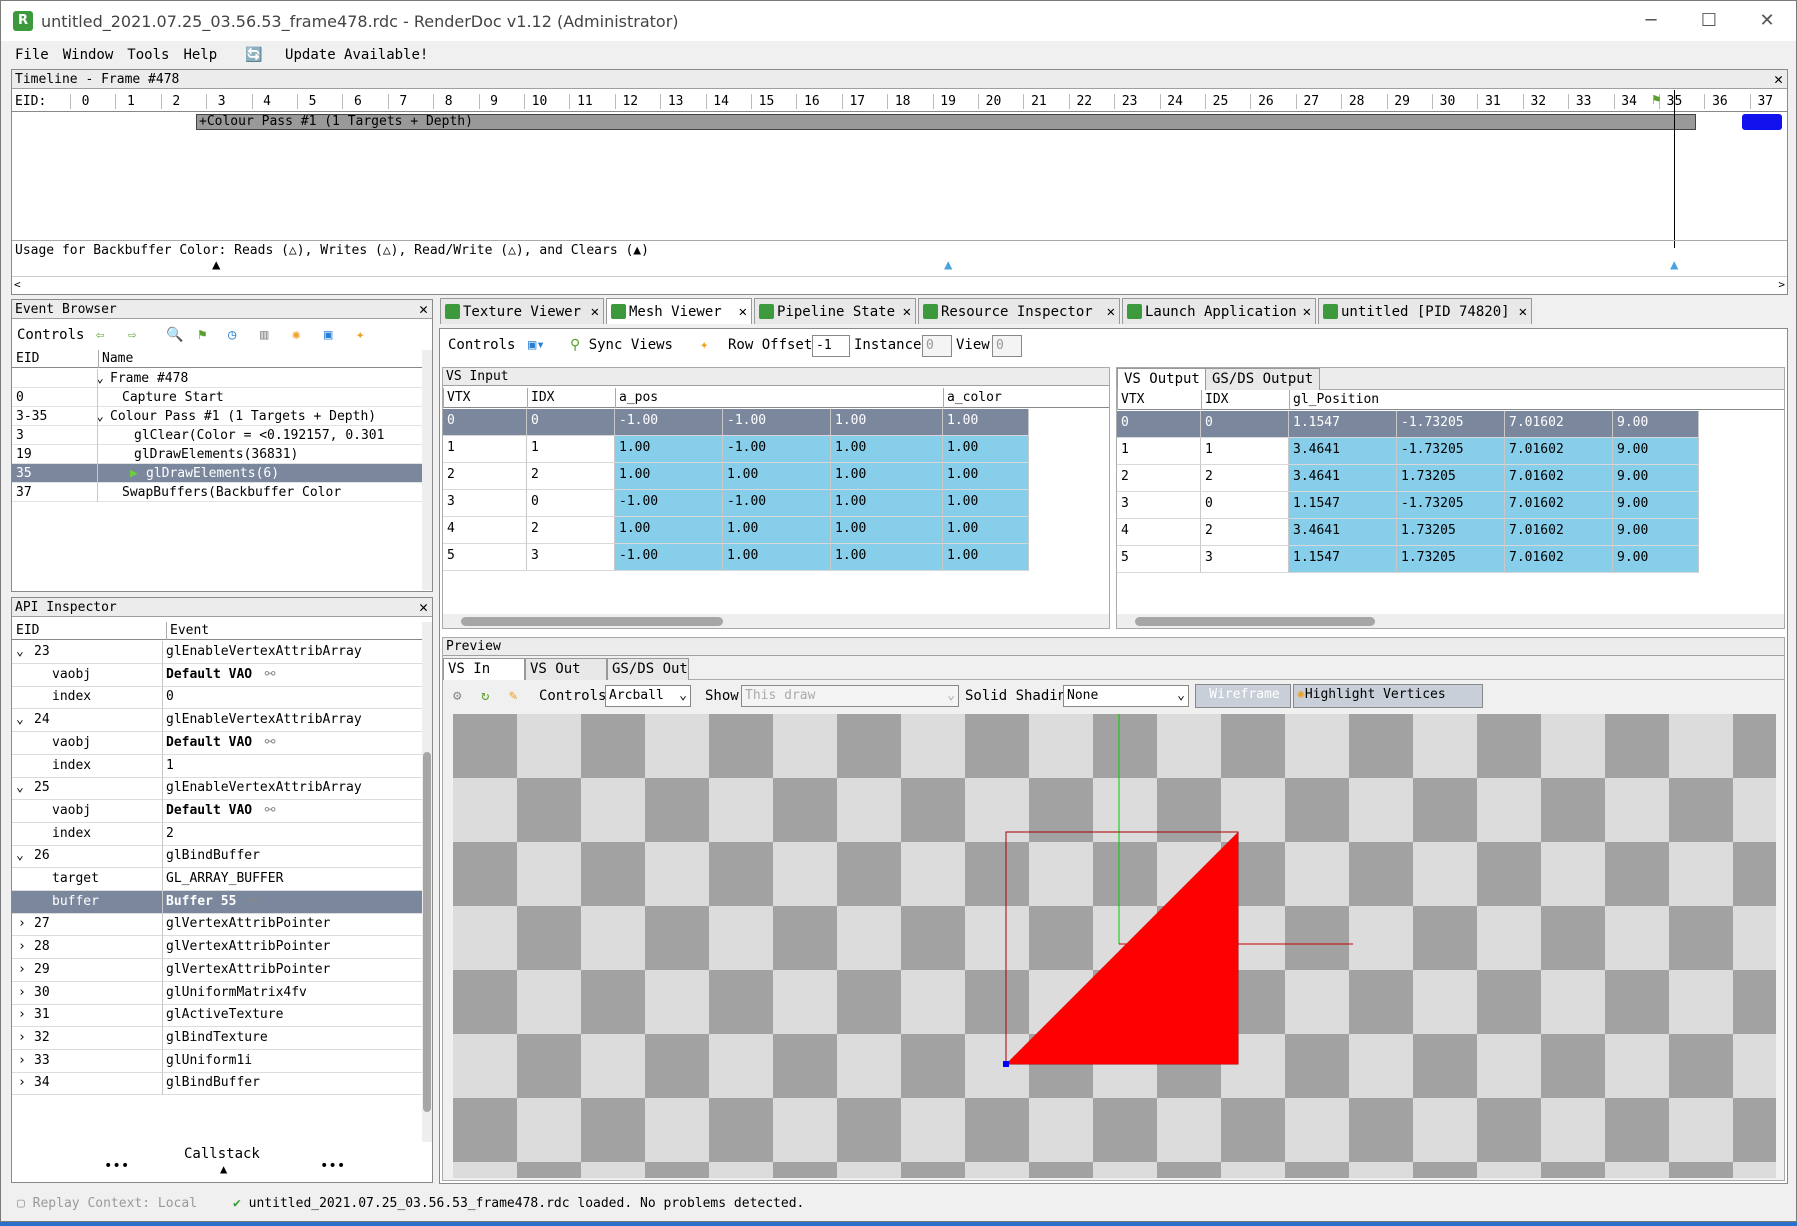  I want to click on api-row: › 30 glUniformMatrix4fv, so click(217, 993).